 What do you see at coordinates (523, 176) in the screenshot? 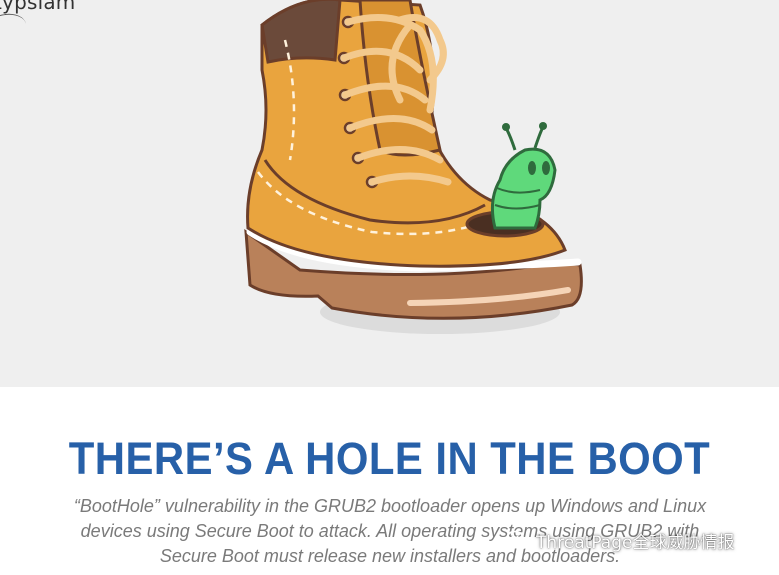
I see `worm-character` at bounding box center [523, 176].